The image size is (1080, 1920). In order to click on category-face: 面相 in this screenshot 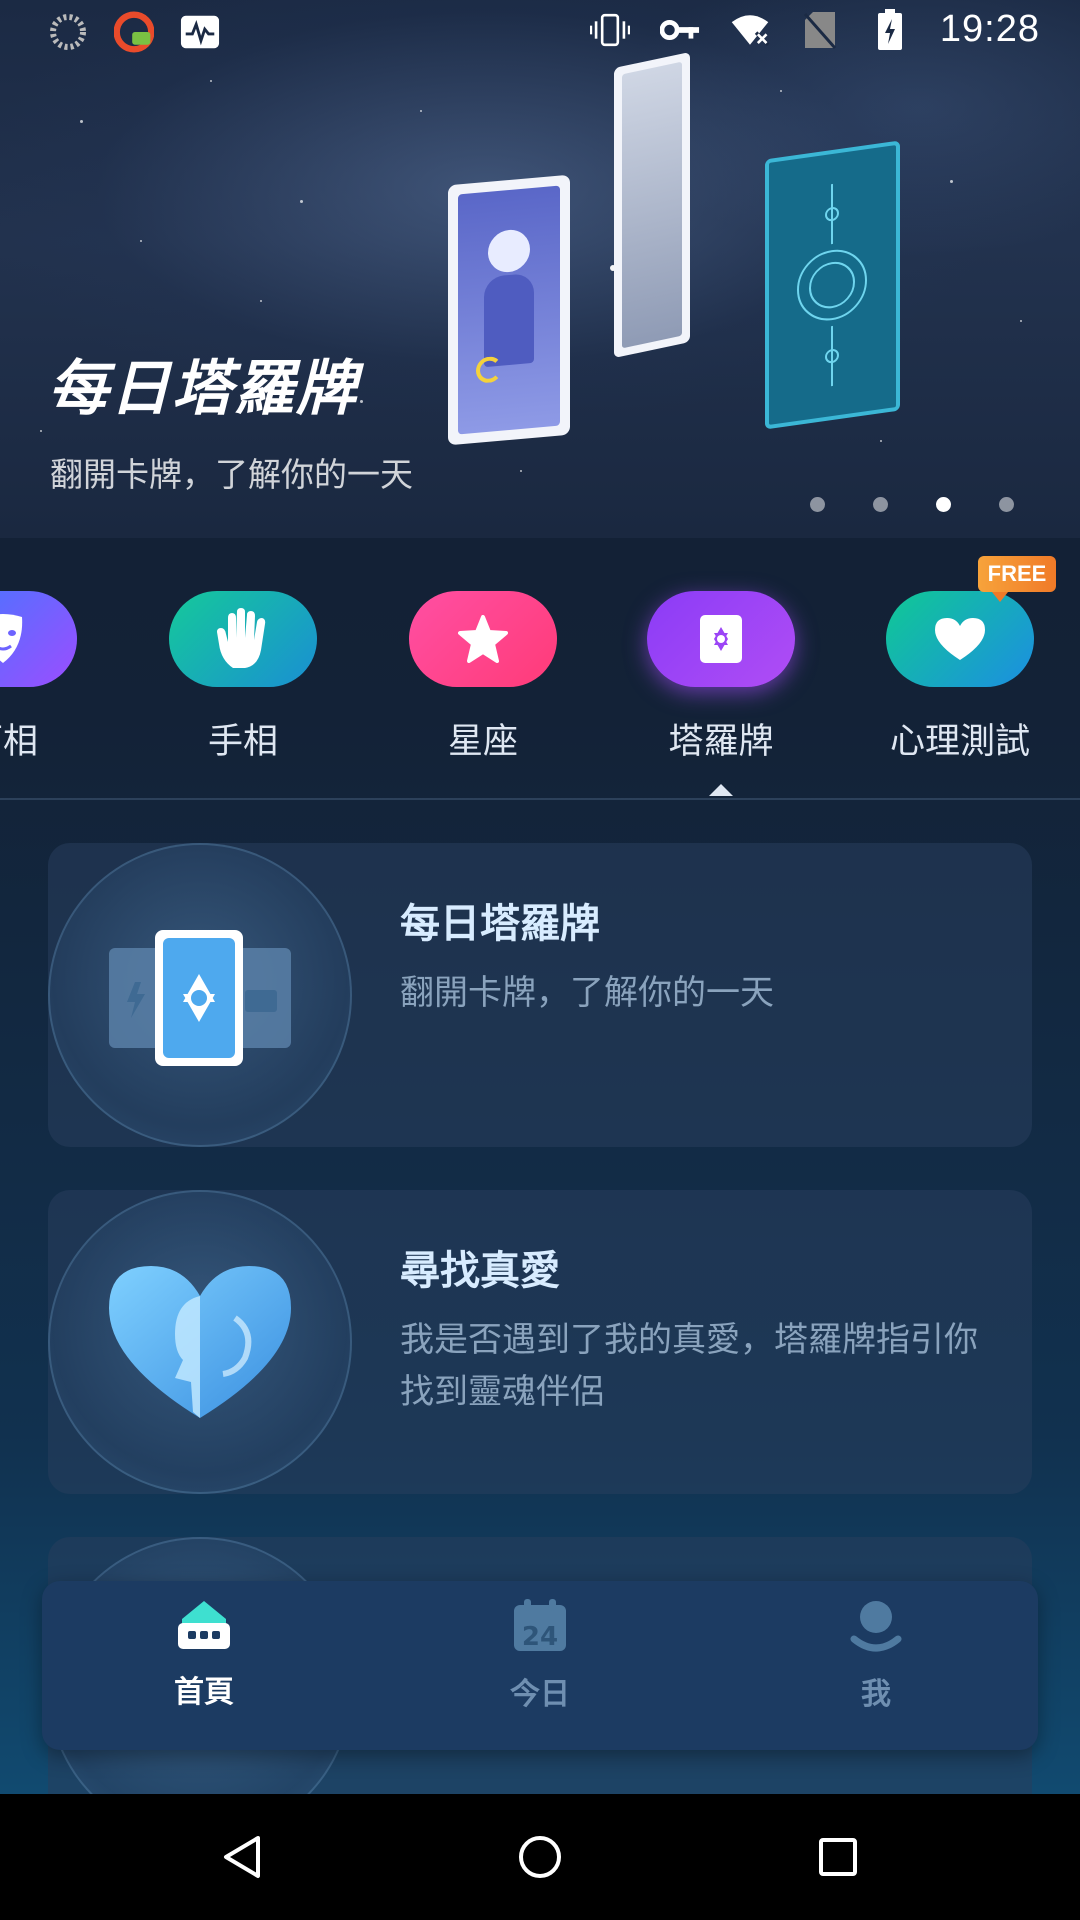, I will do `click(39, 677)`.